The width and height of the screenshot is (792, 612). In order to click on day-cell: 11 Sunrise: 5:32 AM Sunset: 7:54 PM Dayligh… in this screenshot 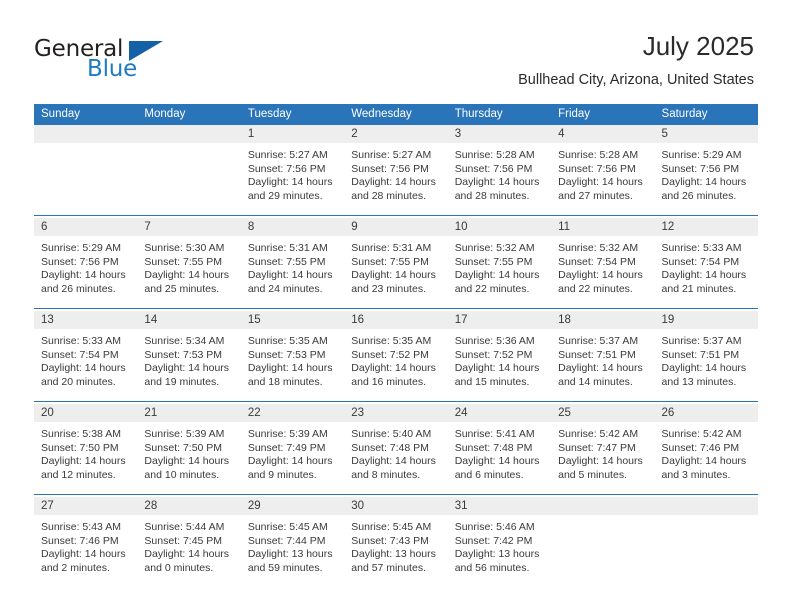, I will do `click(603, 263)`.